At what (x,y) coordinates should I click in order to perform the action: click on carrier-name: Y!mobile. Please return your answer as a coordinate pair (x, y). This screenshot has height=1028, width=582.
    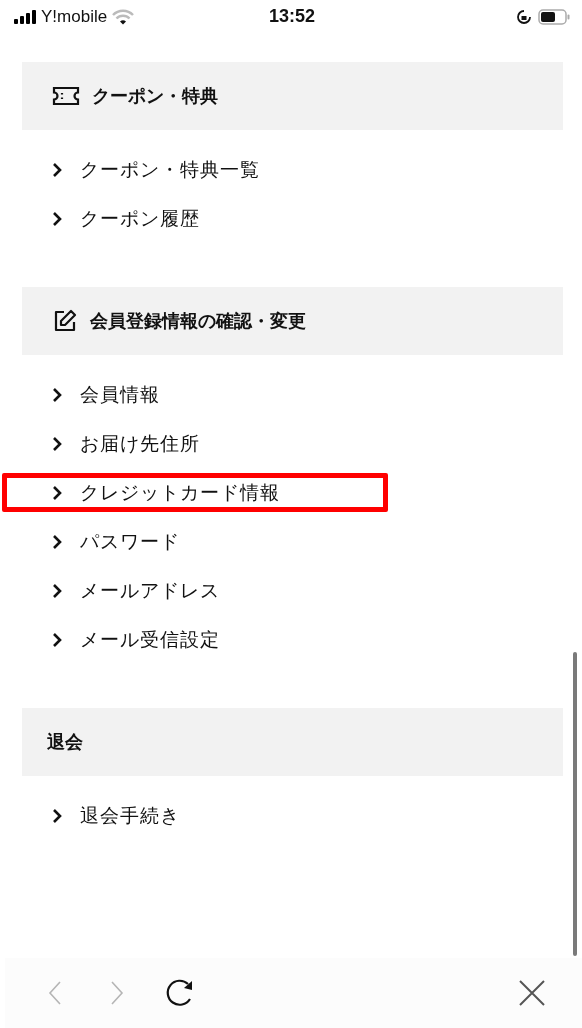
    Looking at the image, I should click on (74, 16).